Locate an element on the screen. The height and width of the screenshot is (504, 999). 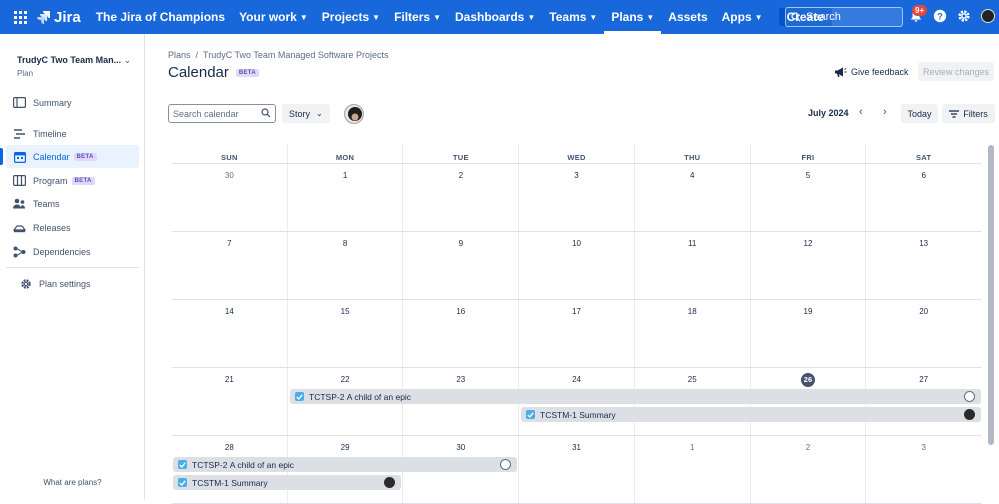
calendar-day: 14 is located at coordinates (229, 333).